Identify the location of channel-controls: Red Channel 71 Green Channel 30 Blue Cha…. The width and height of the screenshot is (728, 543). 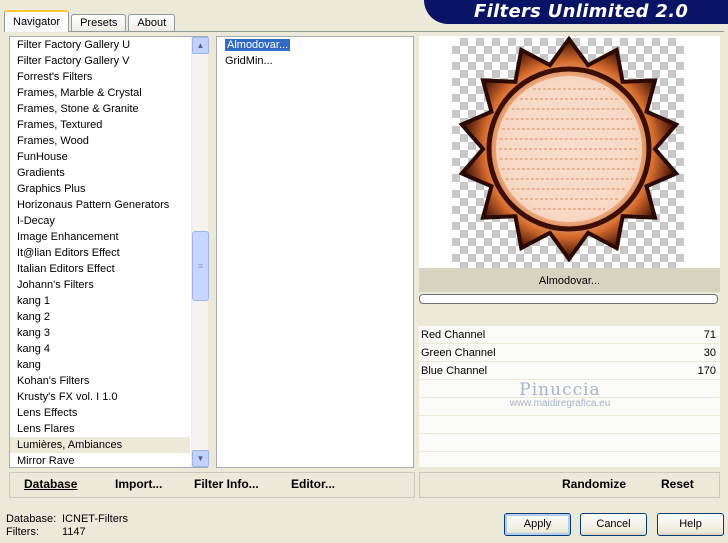
(569, 387).